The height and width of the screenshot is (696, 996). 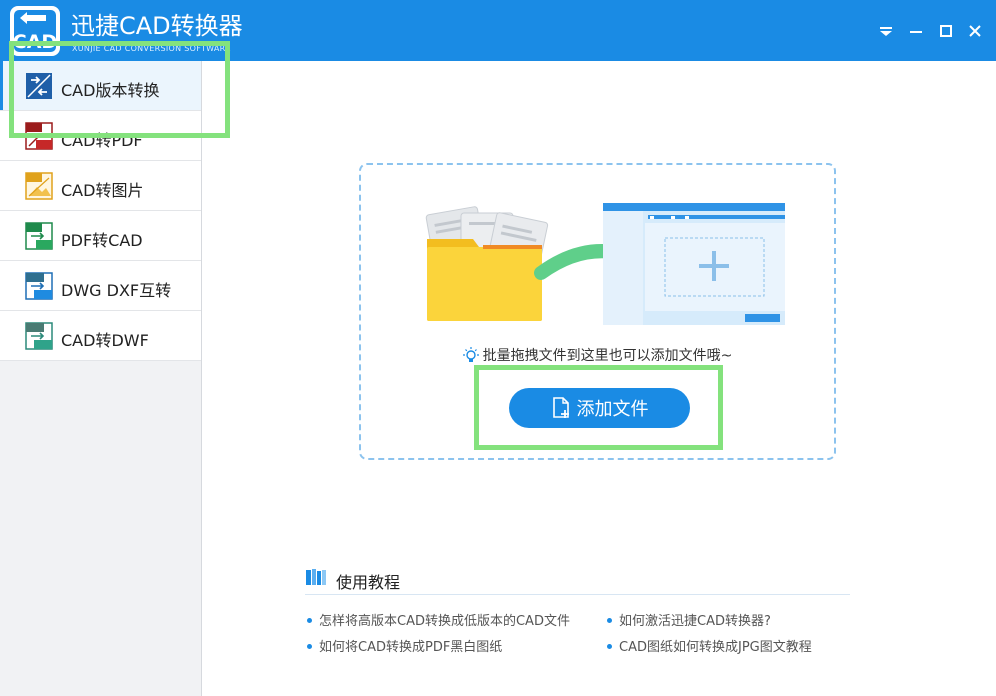 I want to click on sidebar-item-label: PDF转CAD, so click(x=102, y=240).